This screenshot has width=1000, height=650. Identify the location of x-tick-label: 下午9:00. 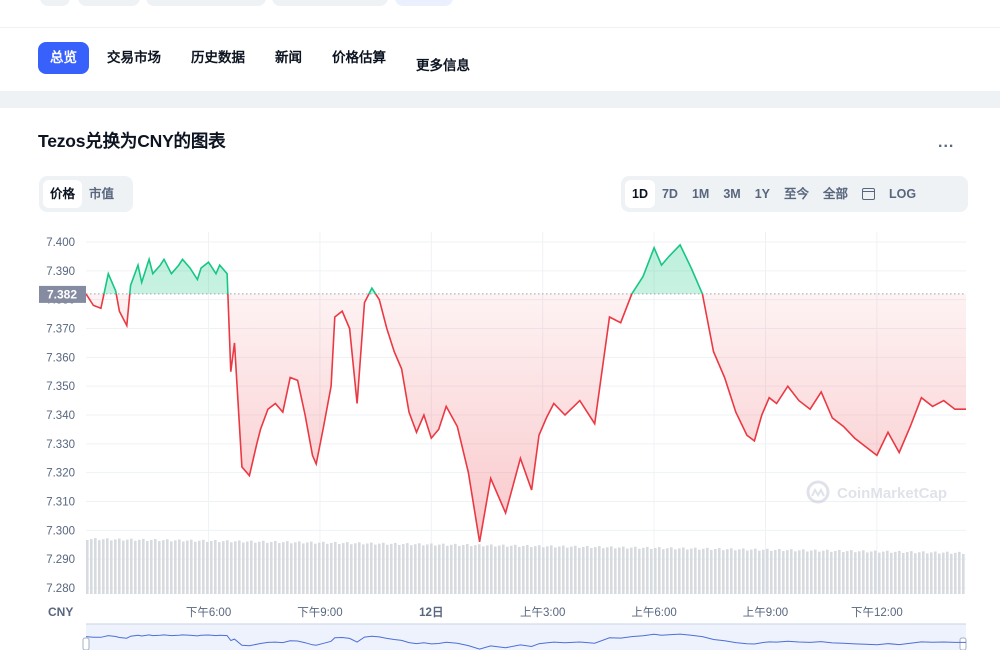
(319, 612).